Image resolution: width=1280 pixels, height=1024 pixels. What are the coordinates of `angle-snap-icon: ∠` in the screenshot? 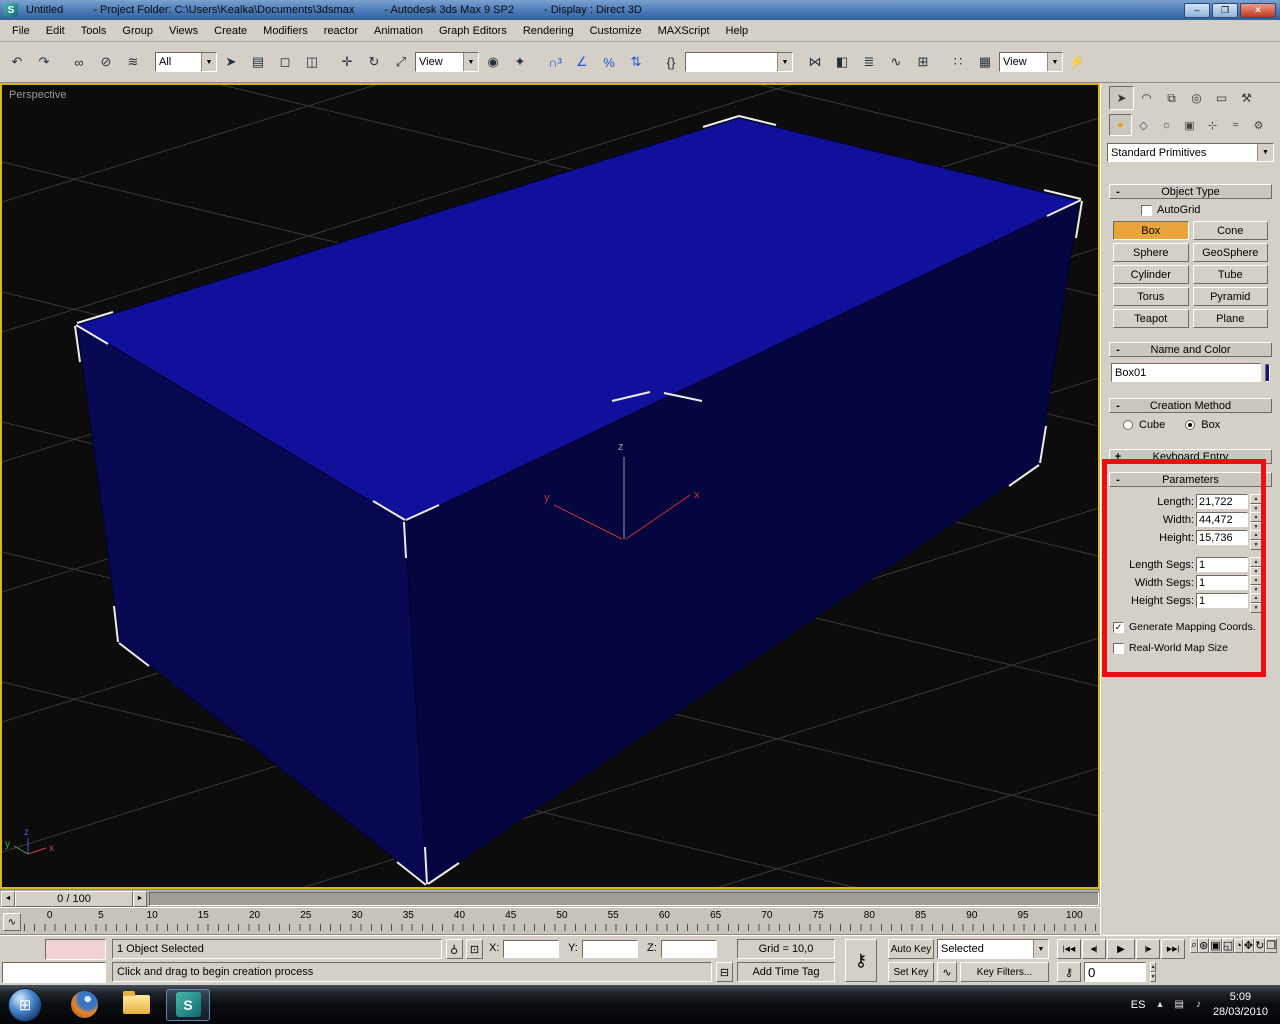 It's located at (582, 62).